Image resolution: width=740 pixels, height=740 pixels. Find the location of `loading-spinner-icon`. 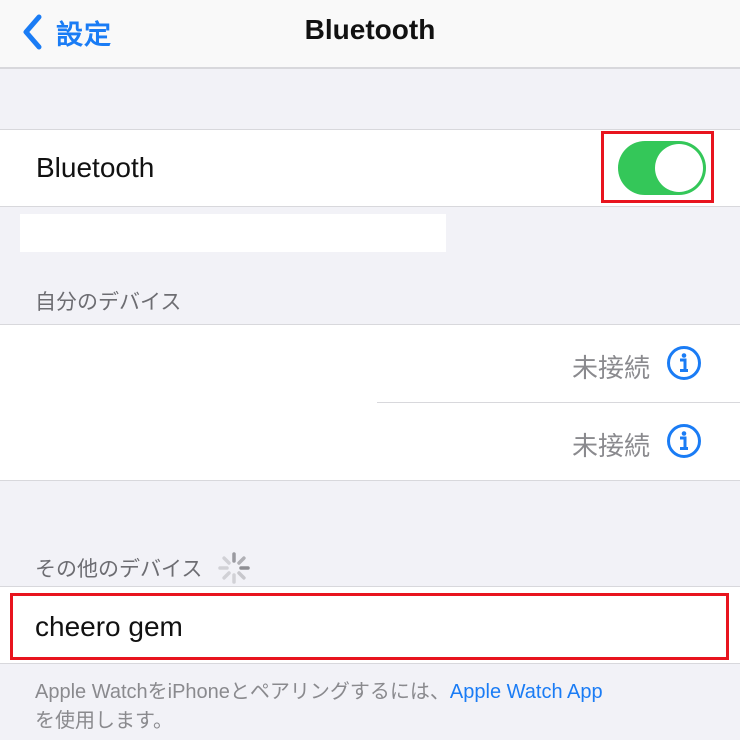

loading-spinner-icon is located at coordinates (234, 568).